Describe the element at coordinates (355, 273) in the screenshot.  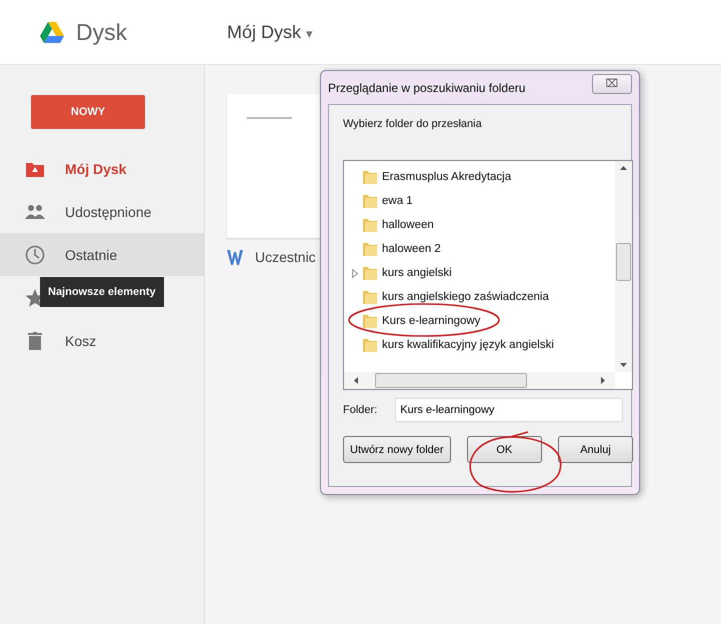
I see `expand-arrow-icon` at that location.